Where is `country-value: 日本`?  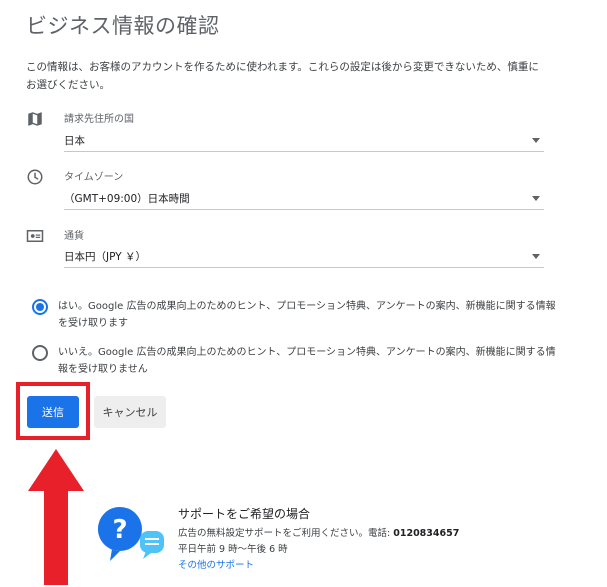
country-value: 日本 is located at coordinates (74, 141).